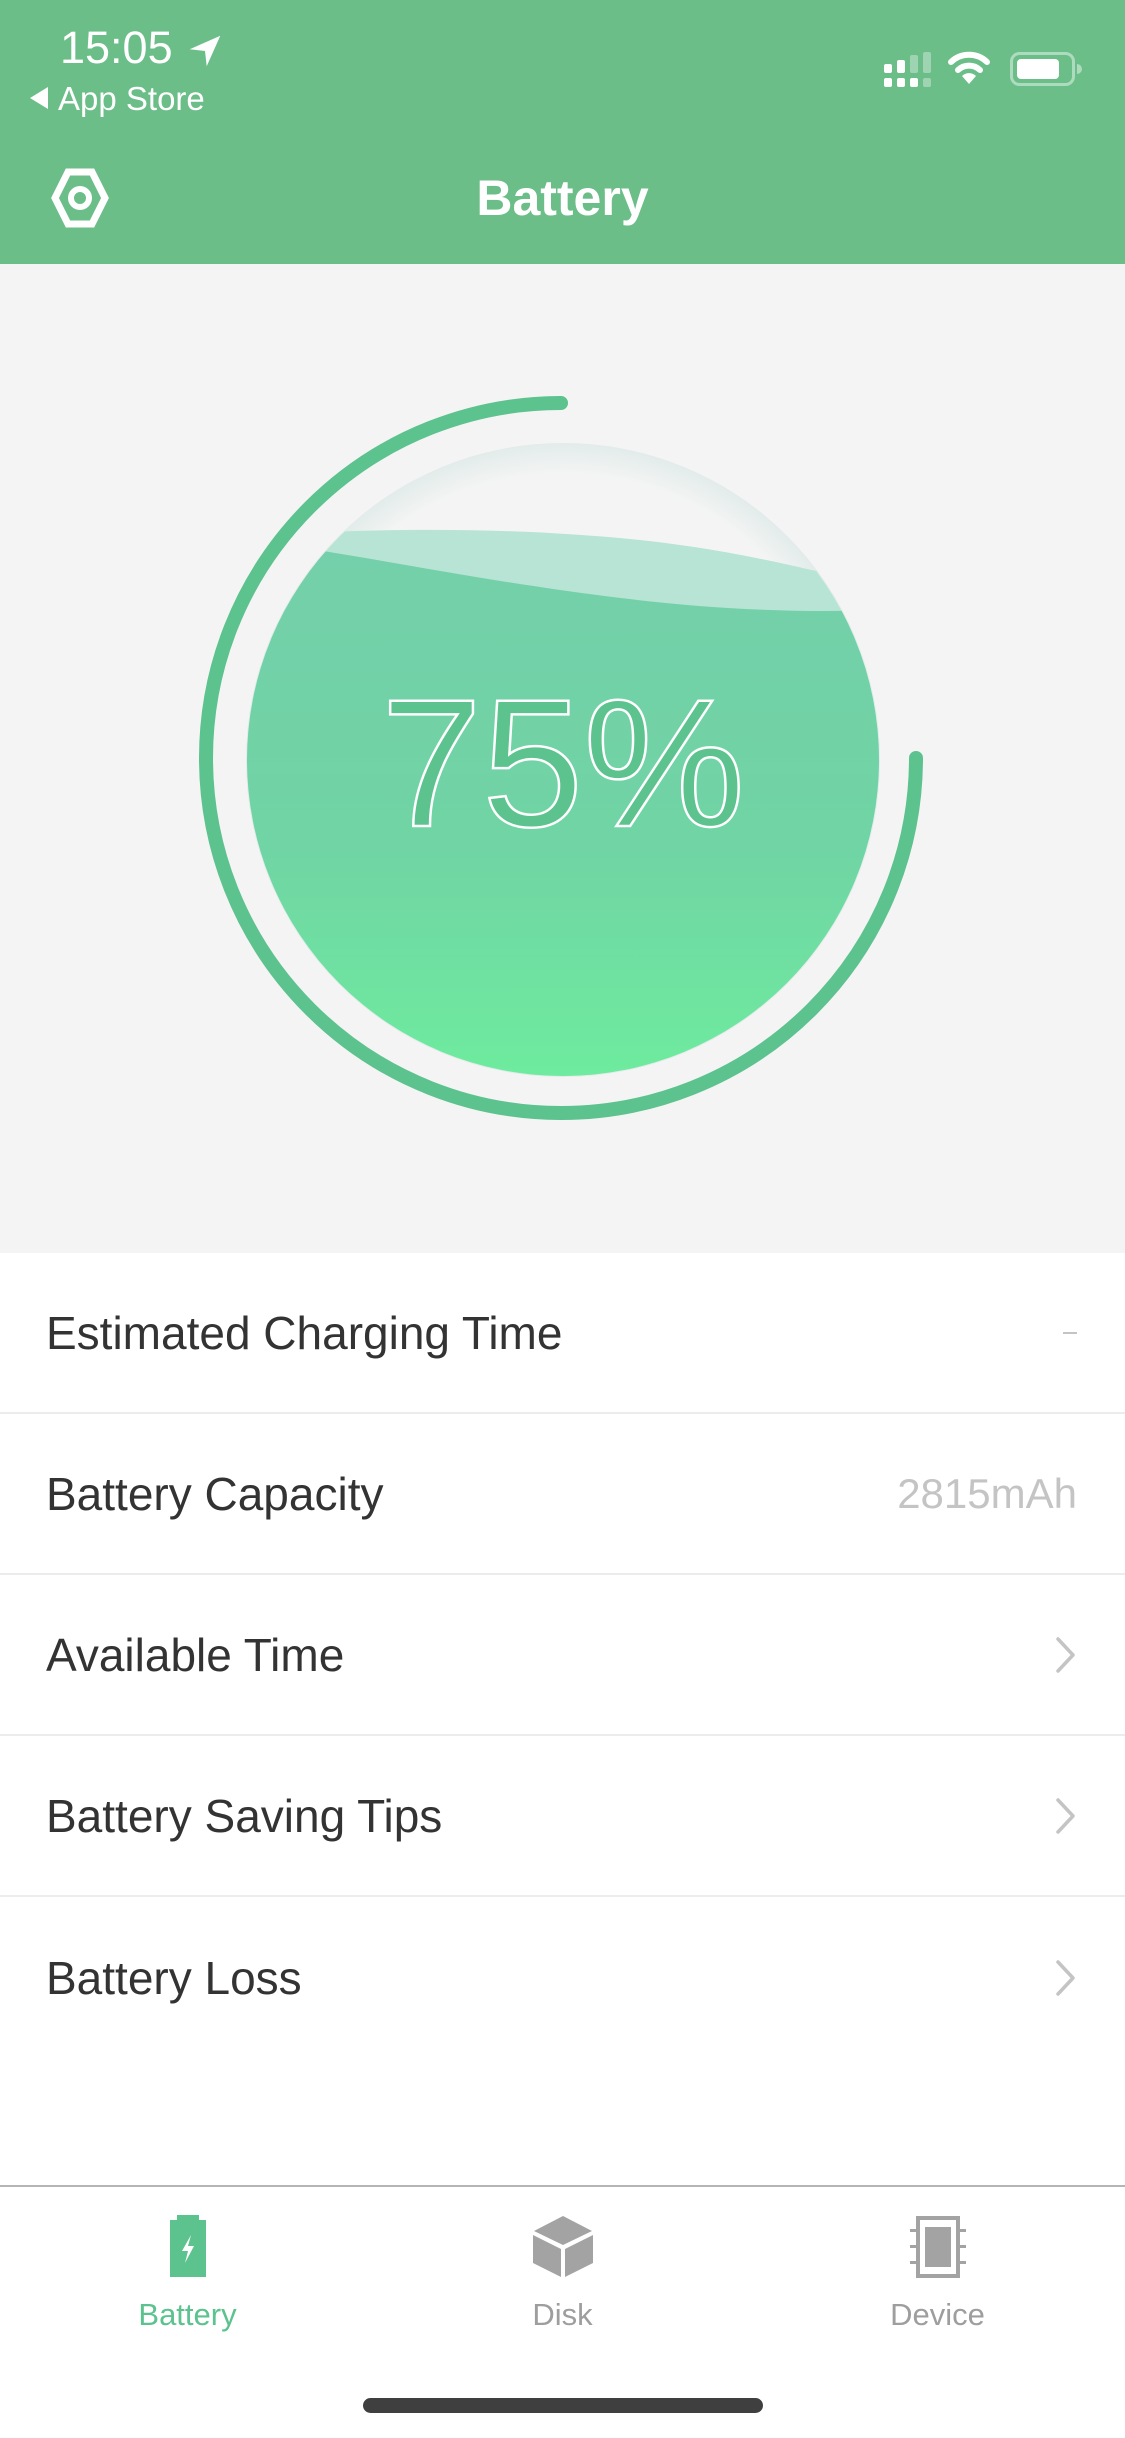  What do you see at coordinates (562, 198) in the screenshot?
I see `page-title: Battery` at bounding box center [562, 198].